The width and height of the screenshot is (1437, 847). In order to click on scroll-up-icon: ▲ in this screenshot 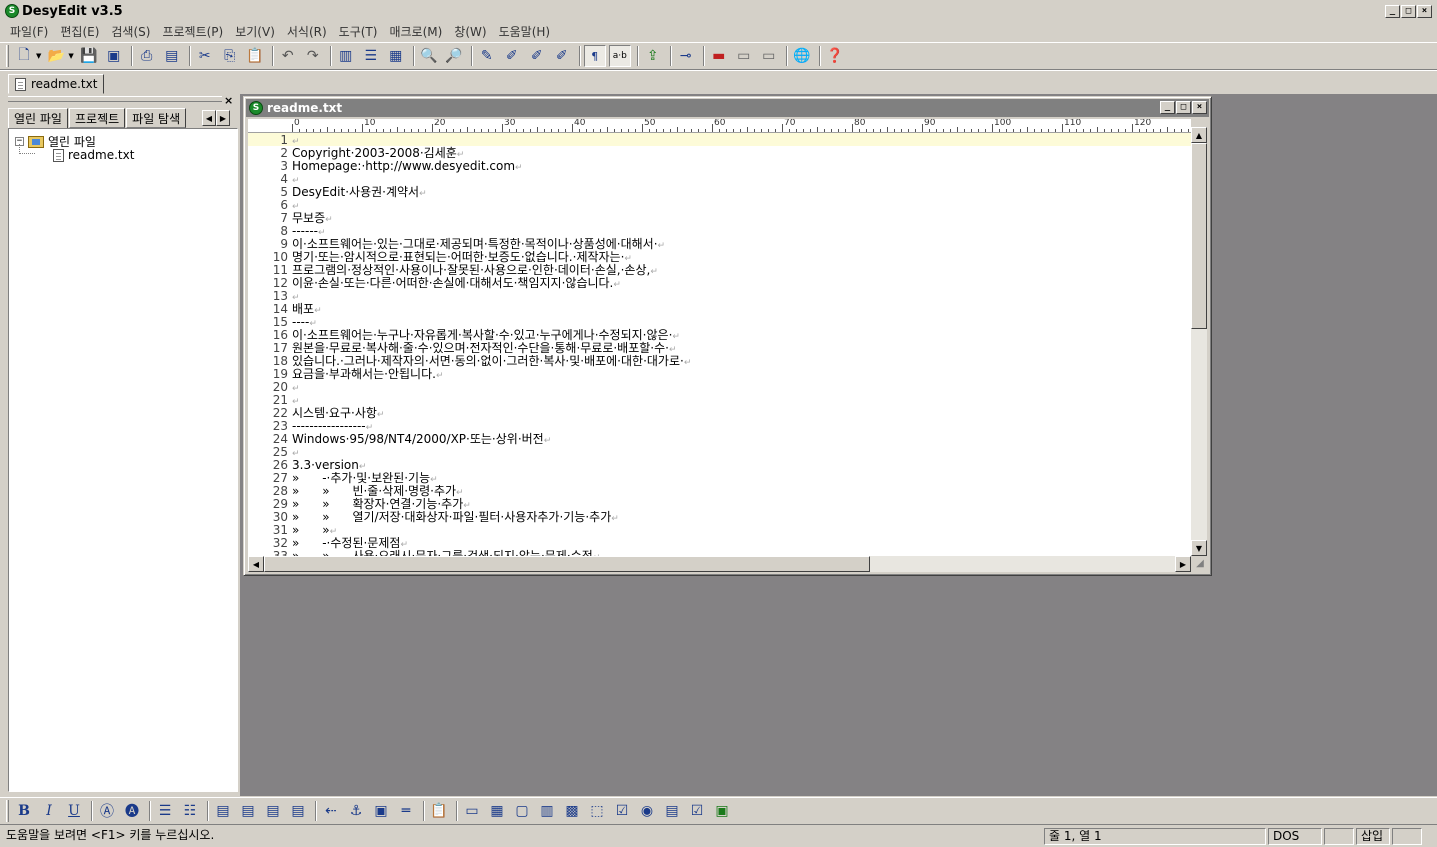, I will do `click(1199, 135)`.